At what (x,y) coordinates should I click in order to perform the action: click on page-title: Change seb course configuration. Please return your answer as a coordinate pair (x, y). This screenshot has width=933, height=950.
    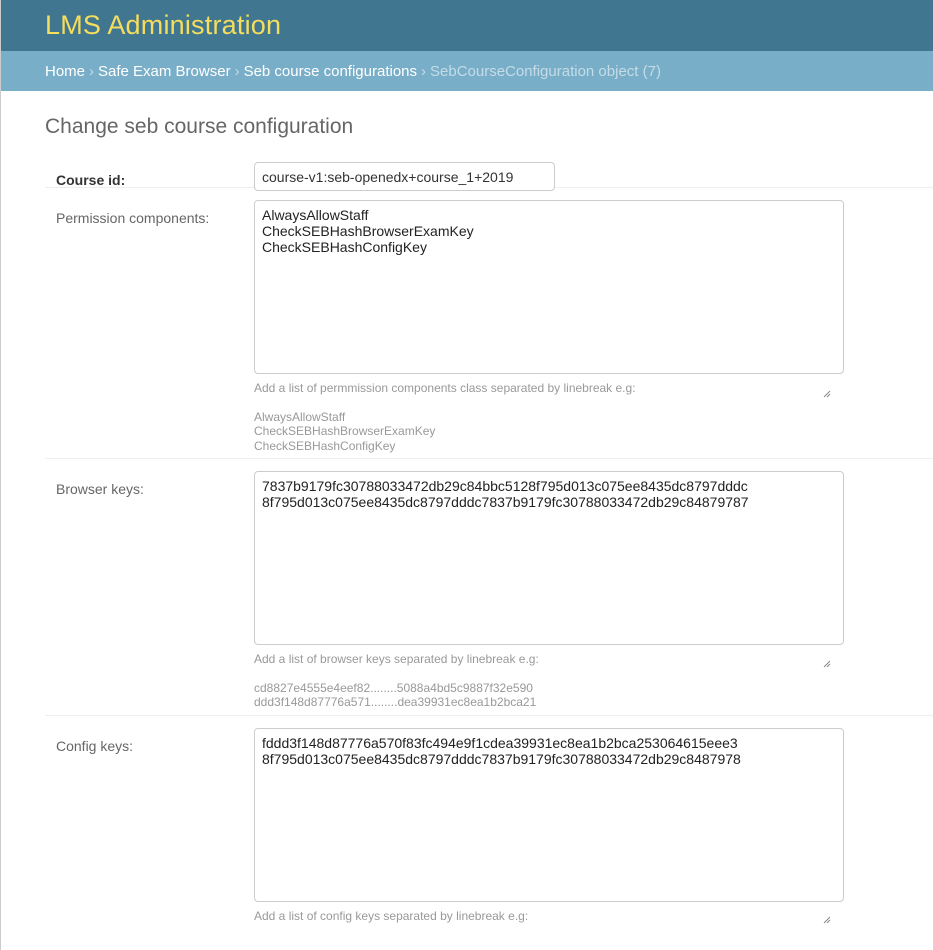
    Looking at the image, I should click on (199, 126).